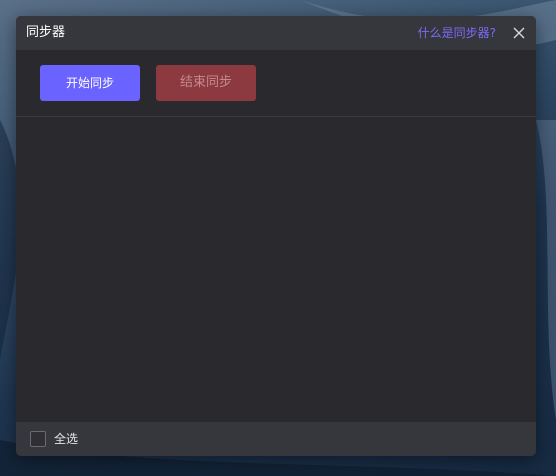  I want to click on dialog-footer: 全选, so click(276, 439).